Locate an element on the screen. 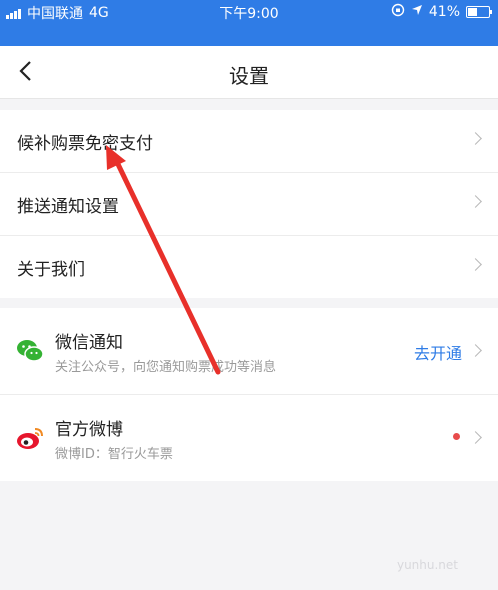 This screenshot has width=498, height=590. wechat-notification-item: 微信通知 关注公众号，向您通知购票成功等消息 去开通 is located at coordinates (249, 351).